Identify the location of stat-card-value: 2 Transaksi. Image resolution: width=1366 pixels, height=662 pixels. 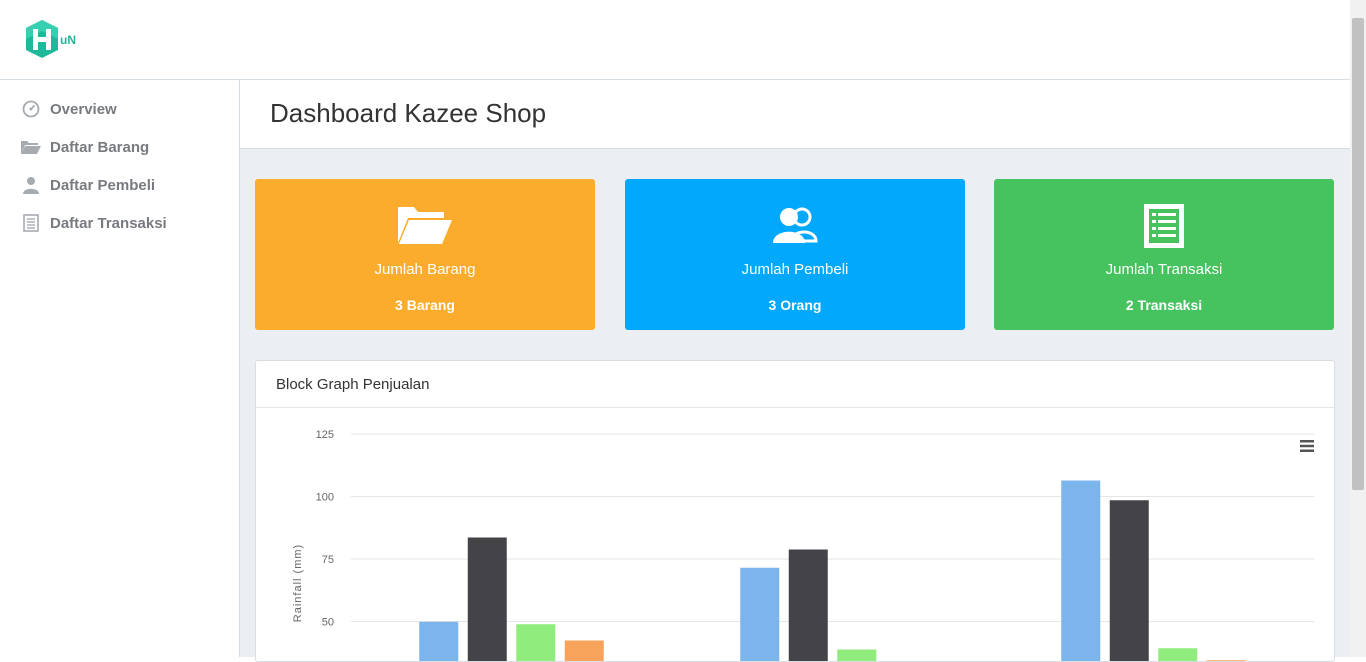
(1164, 305).